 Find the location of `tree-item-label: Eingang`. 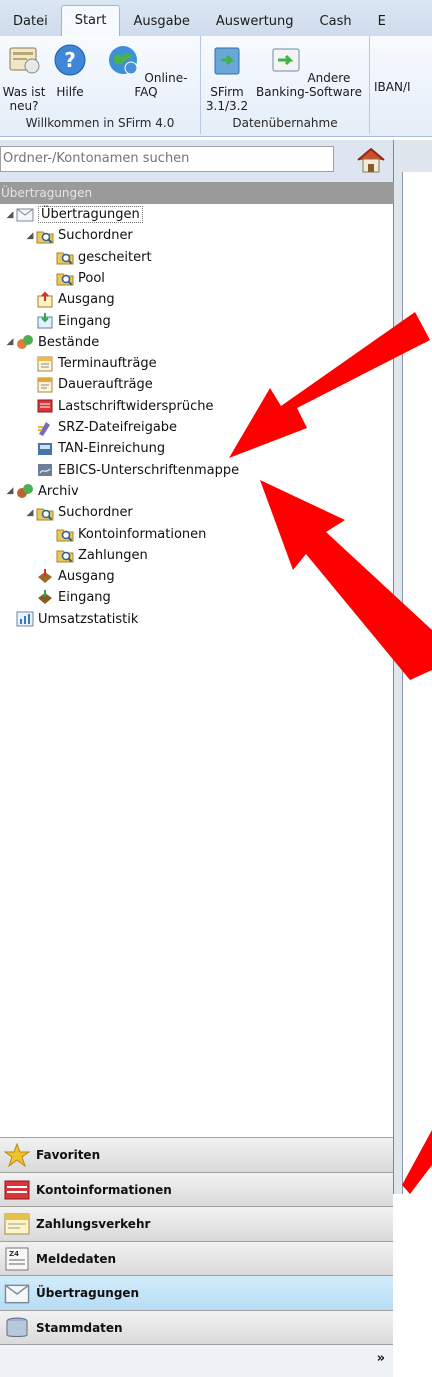

tree-item-label: Eingang is located at coordinates (84, 598).